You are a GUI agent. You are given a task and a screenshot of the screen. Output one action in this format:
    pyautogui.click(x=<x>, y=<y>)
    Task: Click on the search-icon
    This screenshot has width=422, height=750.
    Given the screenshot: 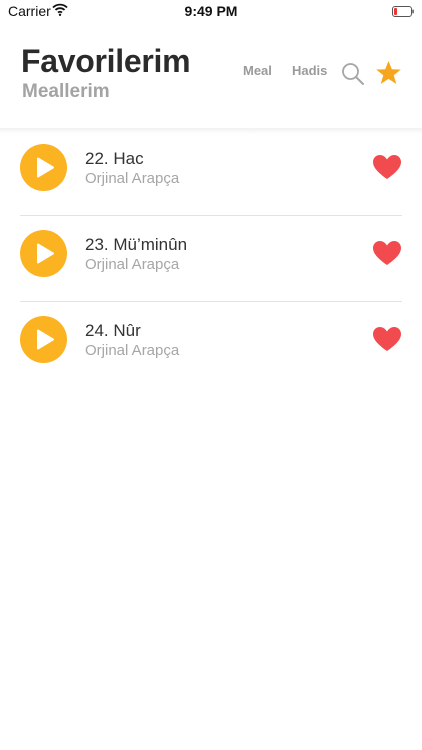 What is the action you would take?
    pyautogui.click(x=353, y=74)
    